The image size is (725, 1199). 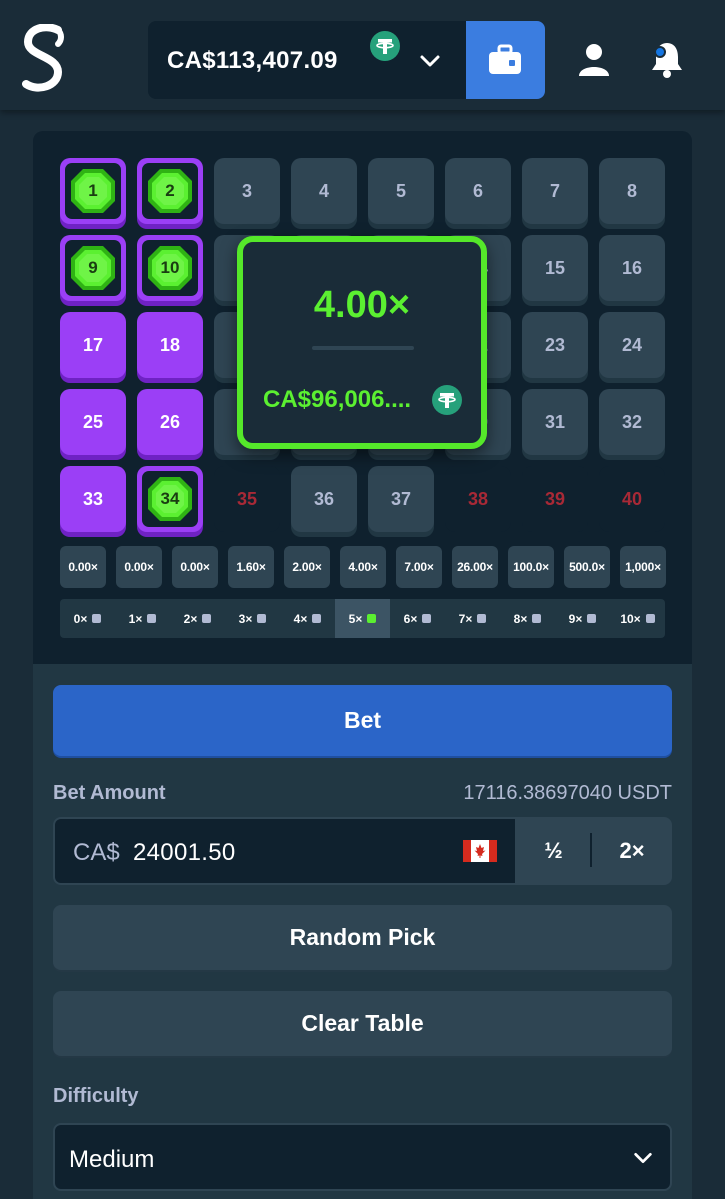 What do you see at coordinates (247, 499) in the screenshot?
I see `keno-tile: 35` at bounding box center [247, 499].